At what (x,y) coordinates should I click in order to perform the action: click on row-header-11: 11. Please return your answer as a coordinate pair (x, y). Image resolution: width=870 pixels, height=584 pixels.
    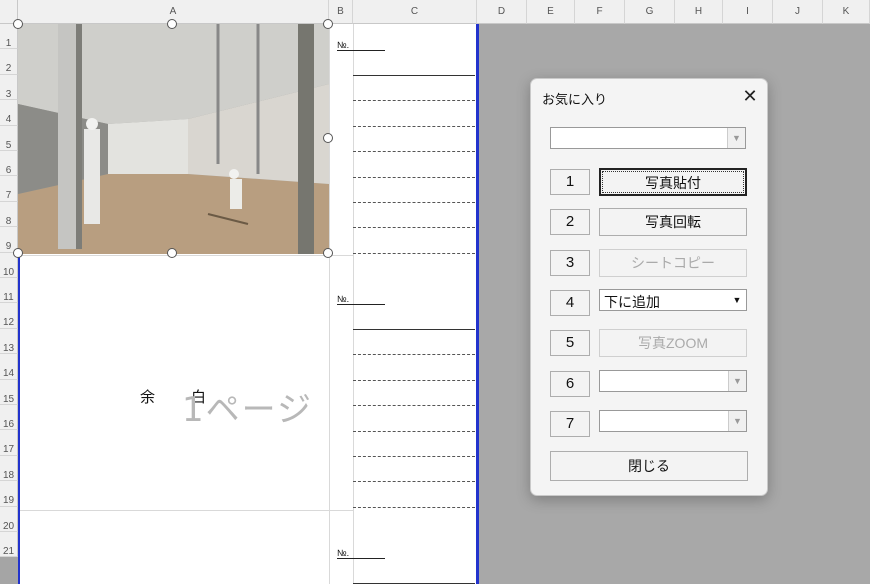
    Looking at the image, I should click on (9, 291).